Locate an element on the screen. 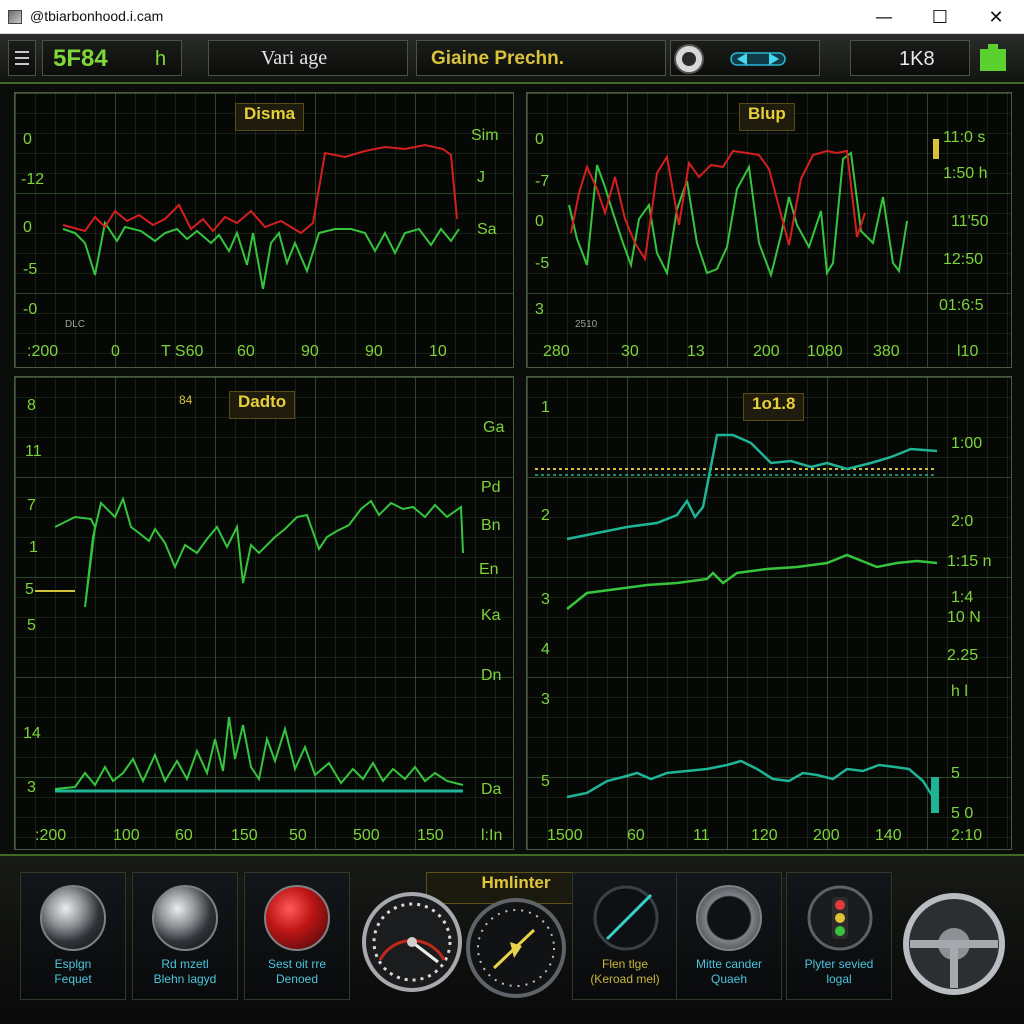 This screenshot has height=1024, width=1024. gauge-button-mute: Mitte cander Quaeh is located at coordinates (729, 936).